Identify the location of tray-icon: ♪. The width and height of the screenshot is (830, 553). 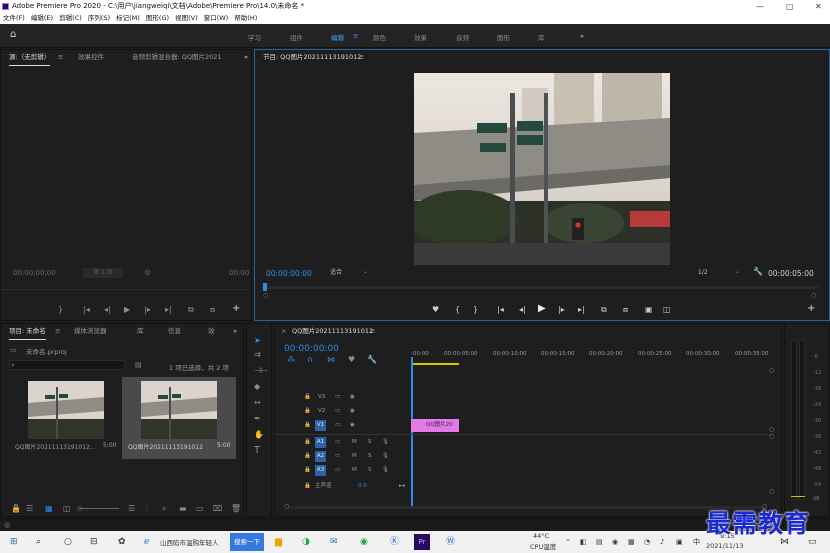
(662, 542).